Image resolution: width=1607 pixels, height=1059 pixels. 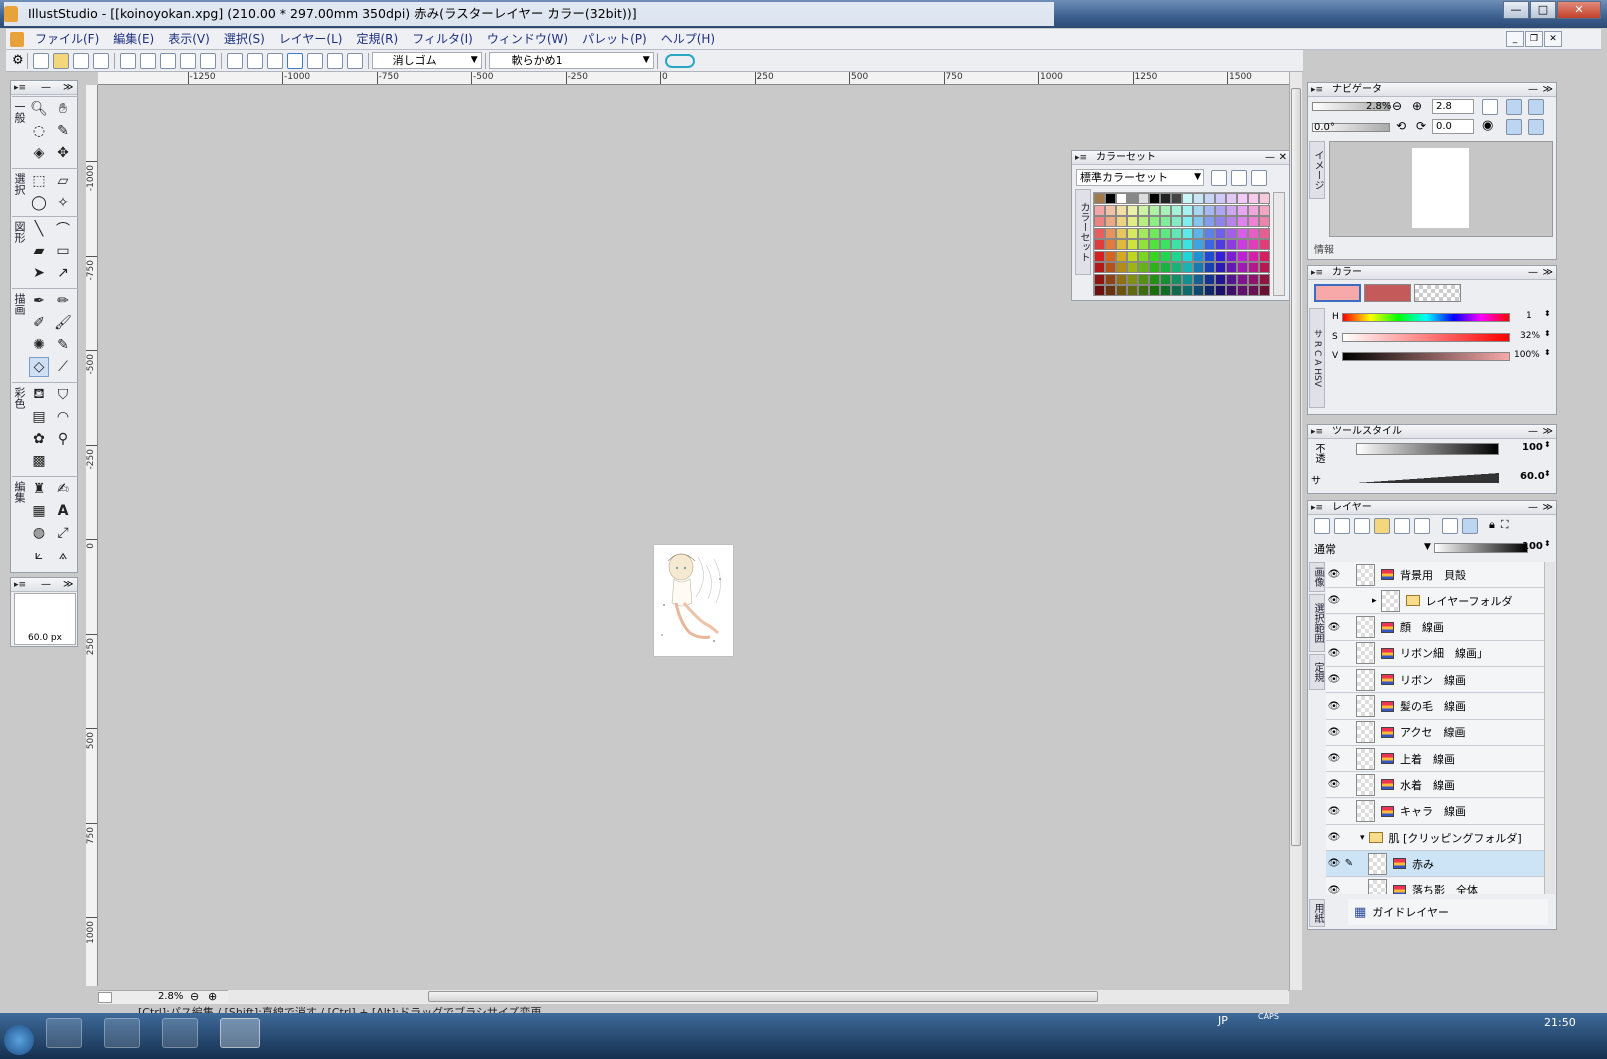 I want to click on add-color-icon, so click(x=1219, y=178).